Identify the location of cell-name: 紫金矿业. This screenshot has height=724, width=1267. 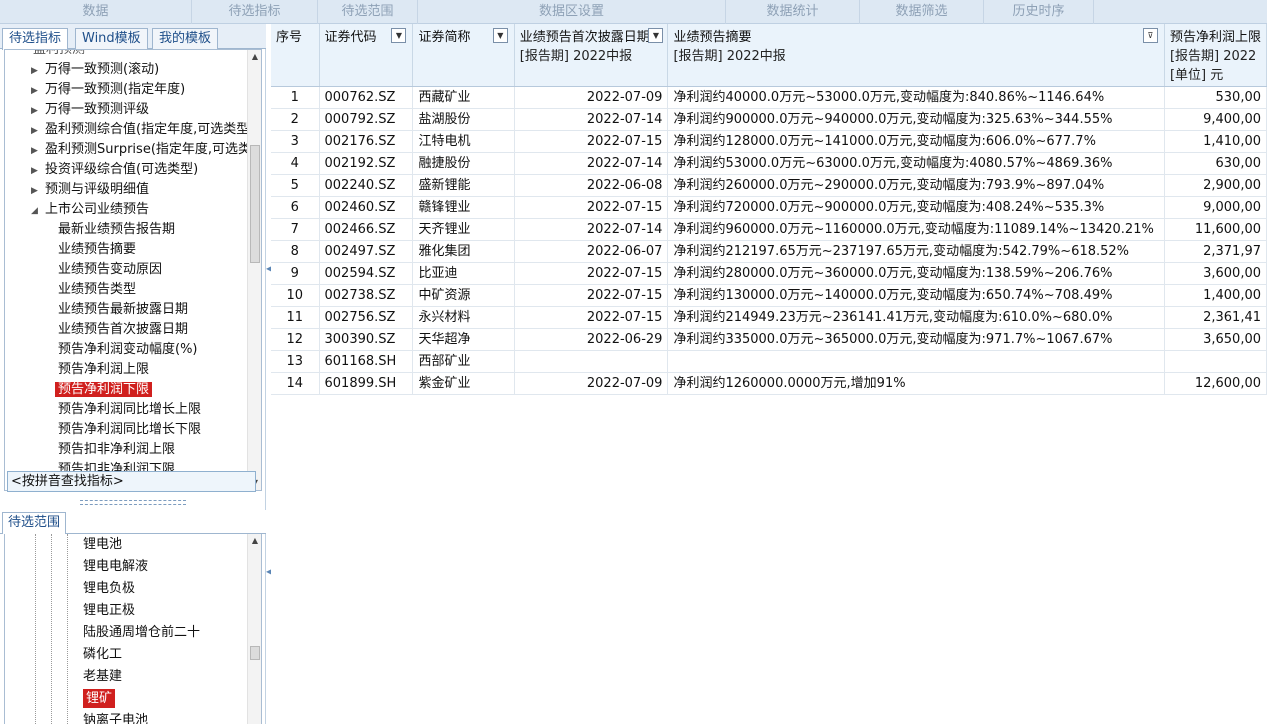
(463, 383).